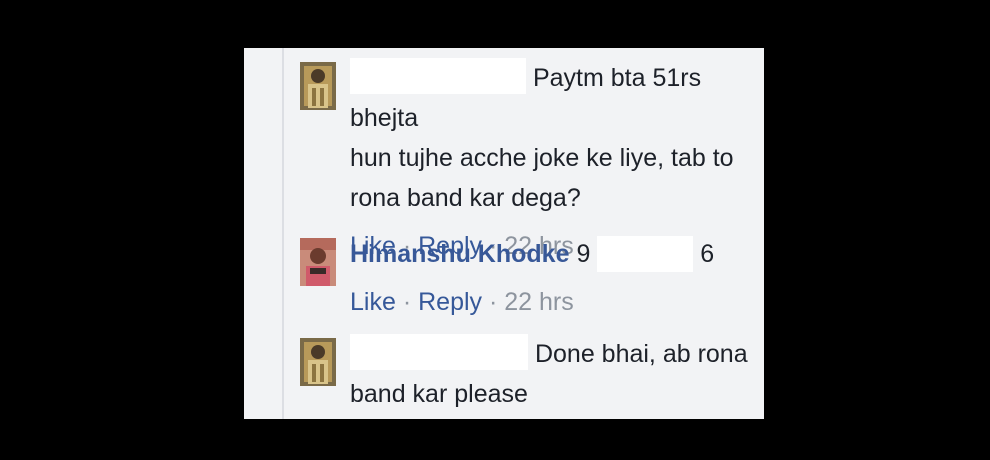 This screenshot has width=990, height=460. Describe the element at coordinates (373, 302) in the screenshot. I see `like-link: Like` at that location.